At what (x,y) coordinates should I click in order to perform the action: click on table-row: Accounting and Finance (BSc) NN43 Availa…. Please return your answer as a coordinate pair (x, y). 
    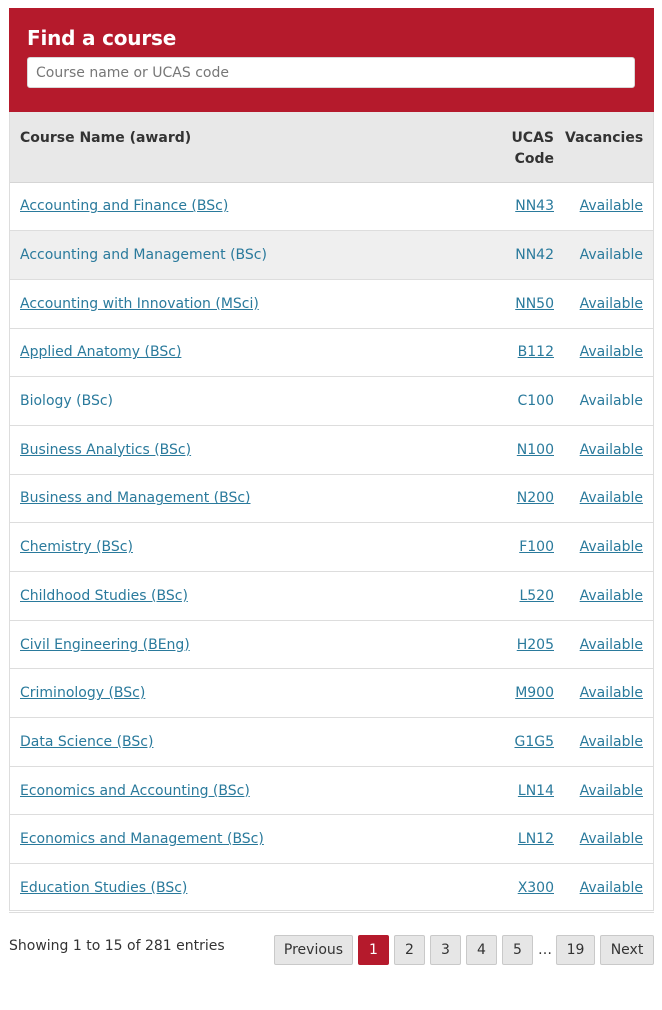
    Looking at the image, I should click on (331, 206).